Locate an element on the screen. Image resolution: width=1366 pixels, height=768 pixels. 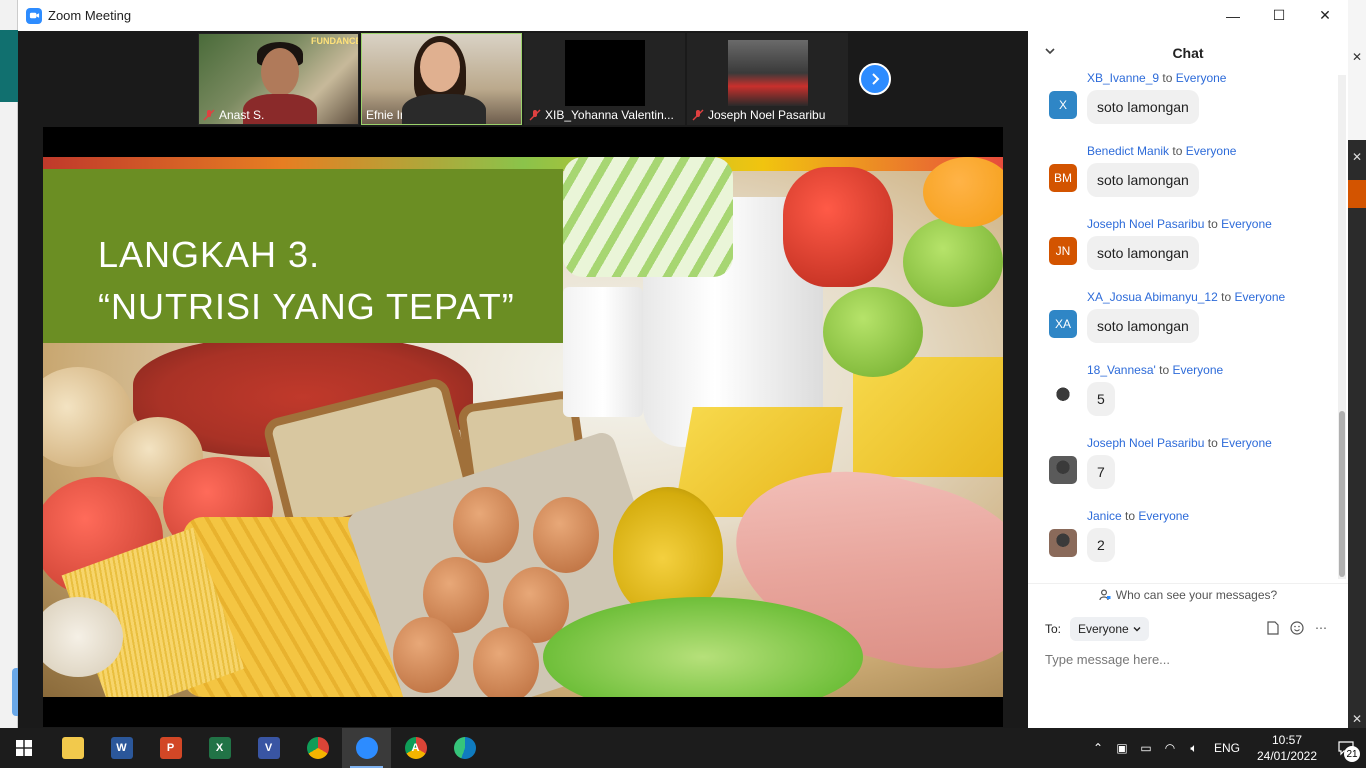
close-button: ✕ is located at coordinates (1325, 15).